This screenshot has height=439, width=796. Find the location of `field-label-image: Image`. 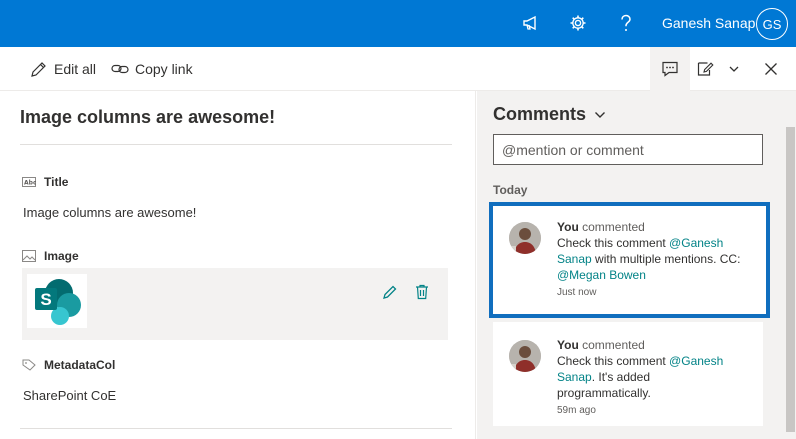

field-label-image: Image is located at coordinates (50, 256).